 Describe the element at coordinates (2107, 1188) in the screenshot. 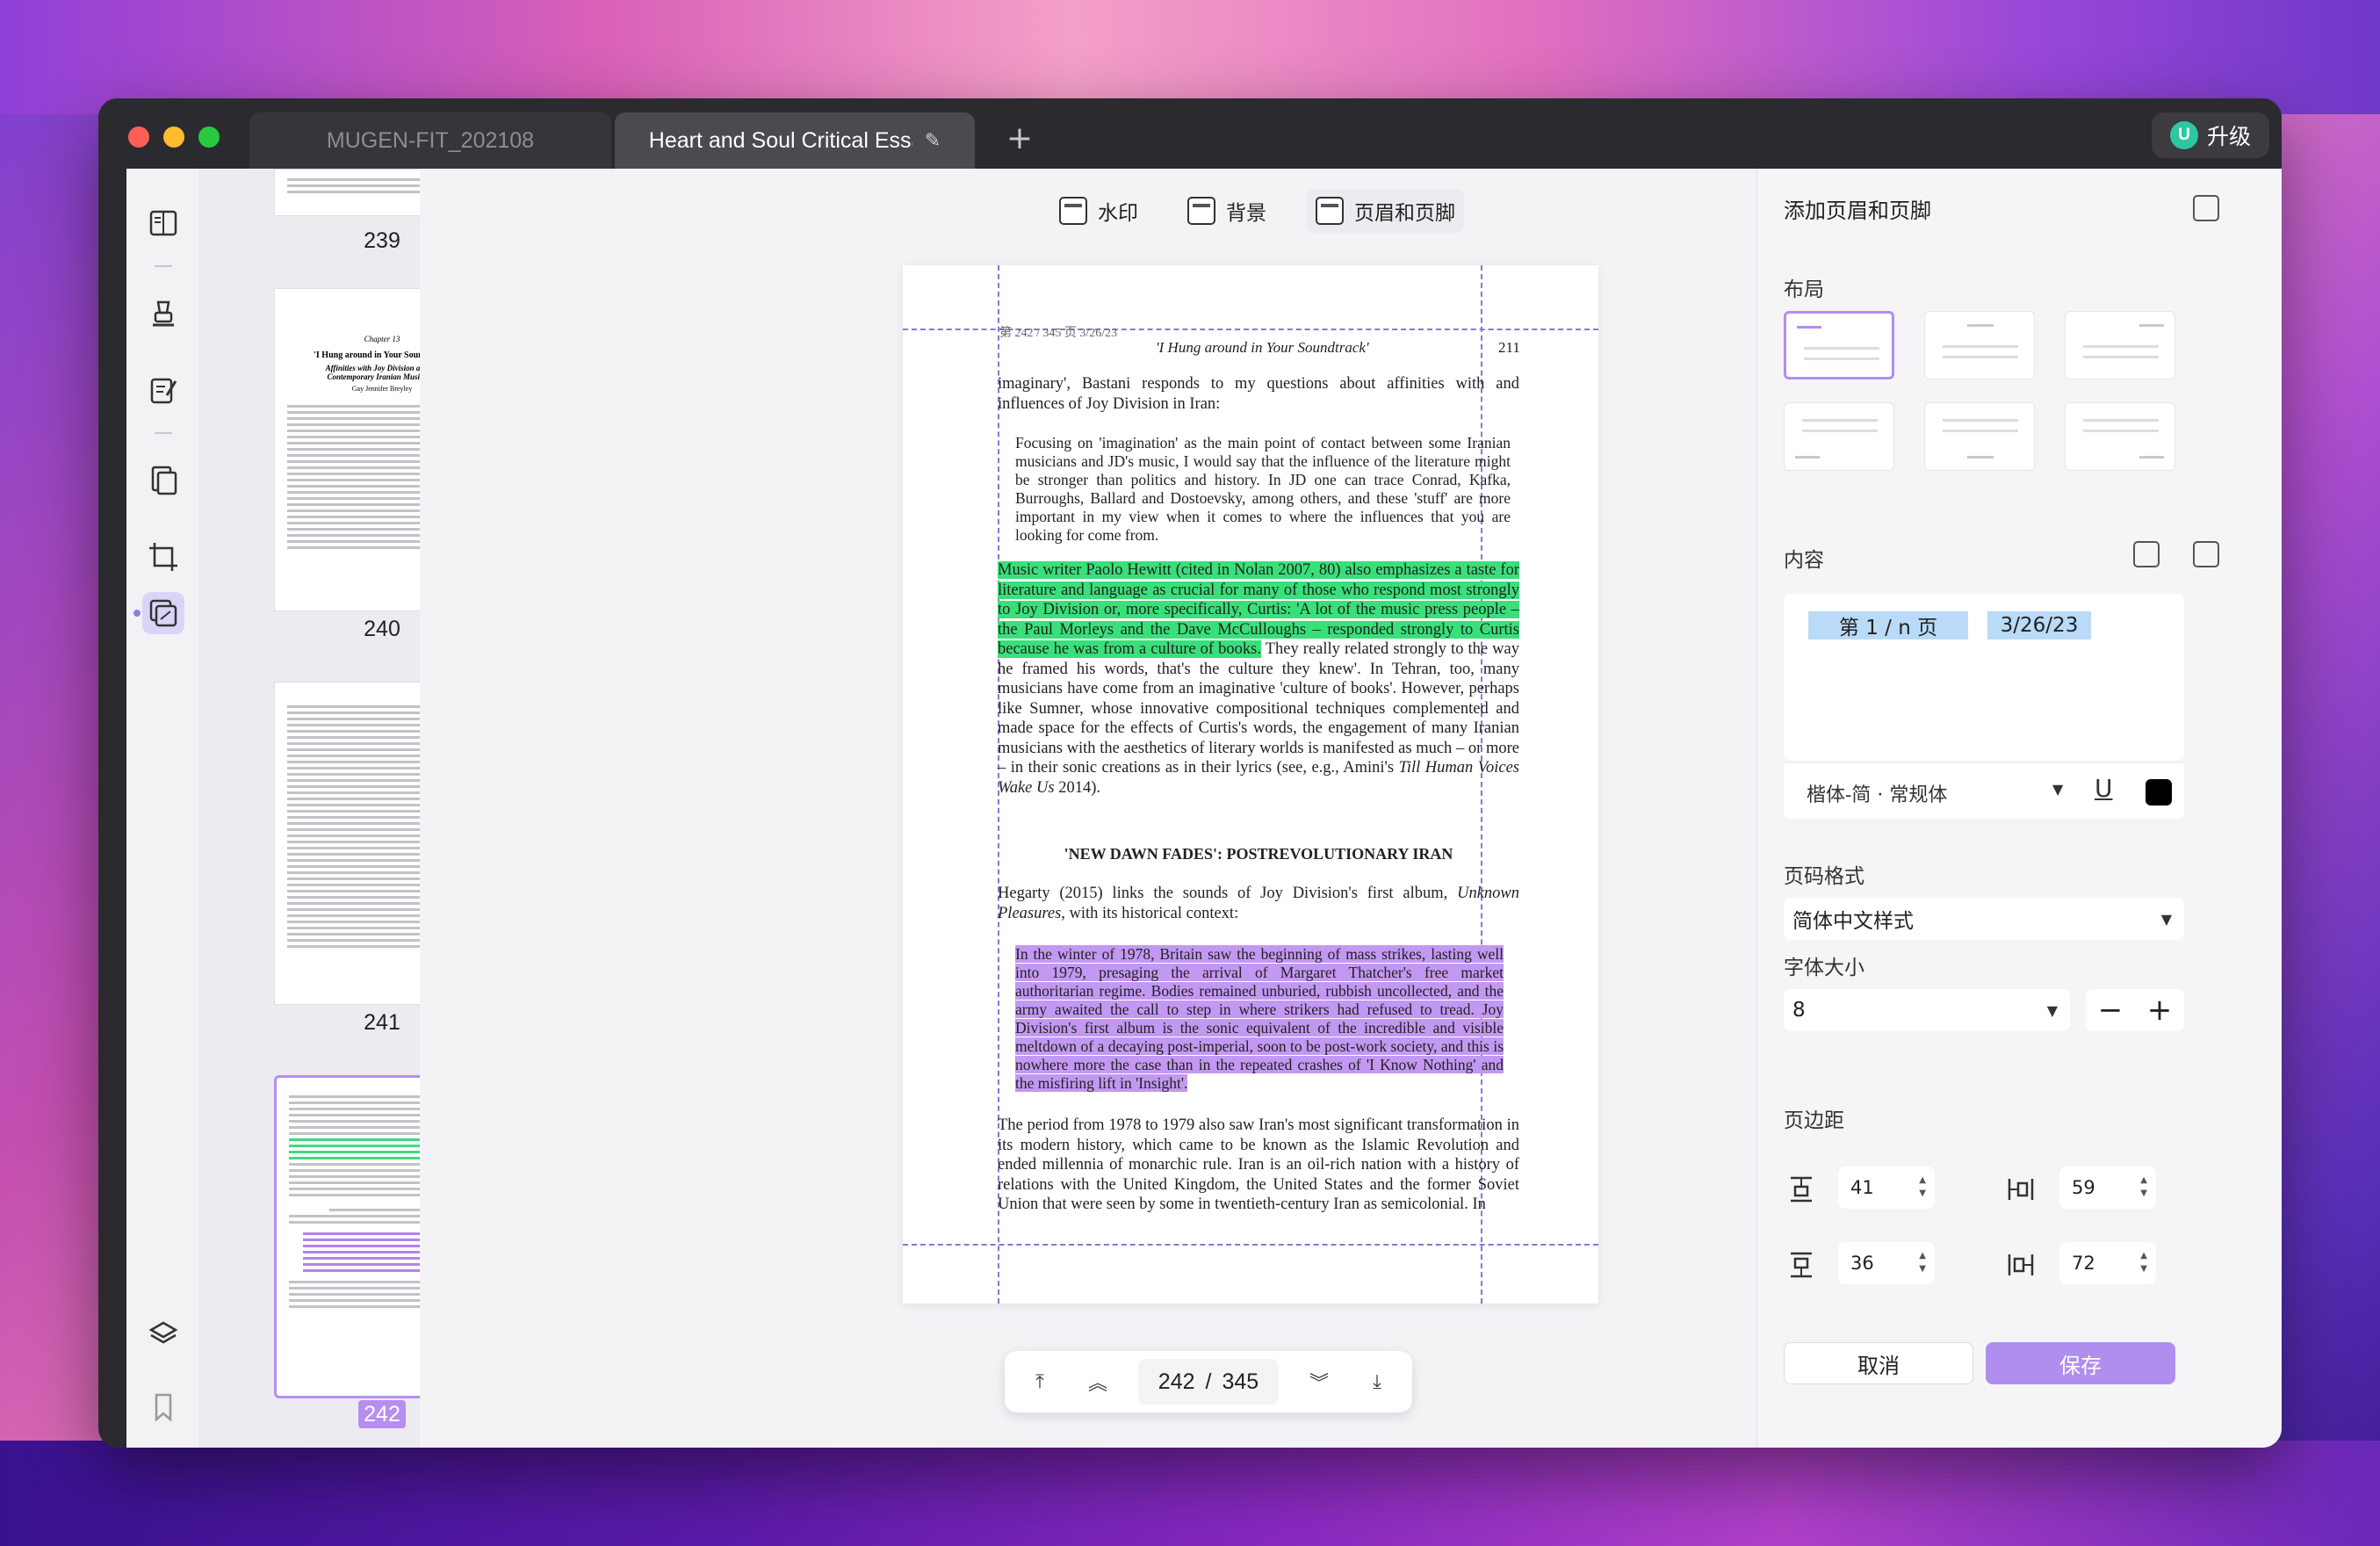

I see `margin-left-input: 59 ▲ ▼` at that location.